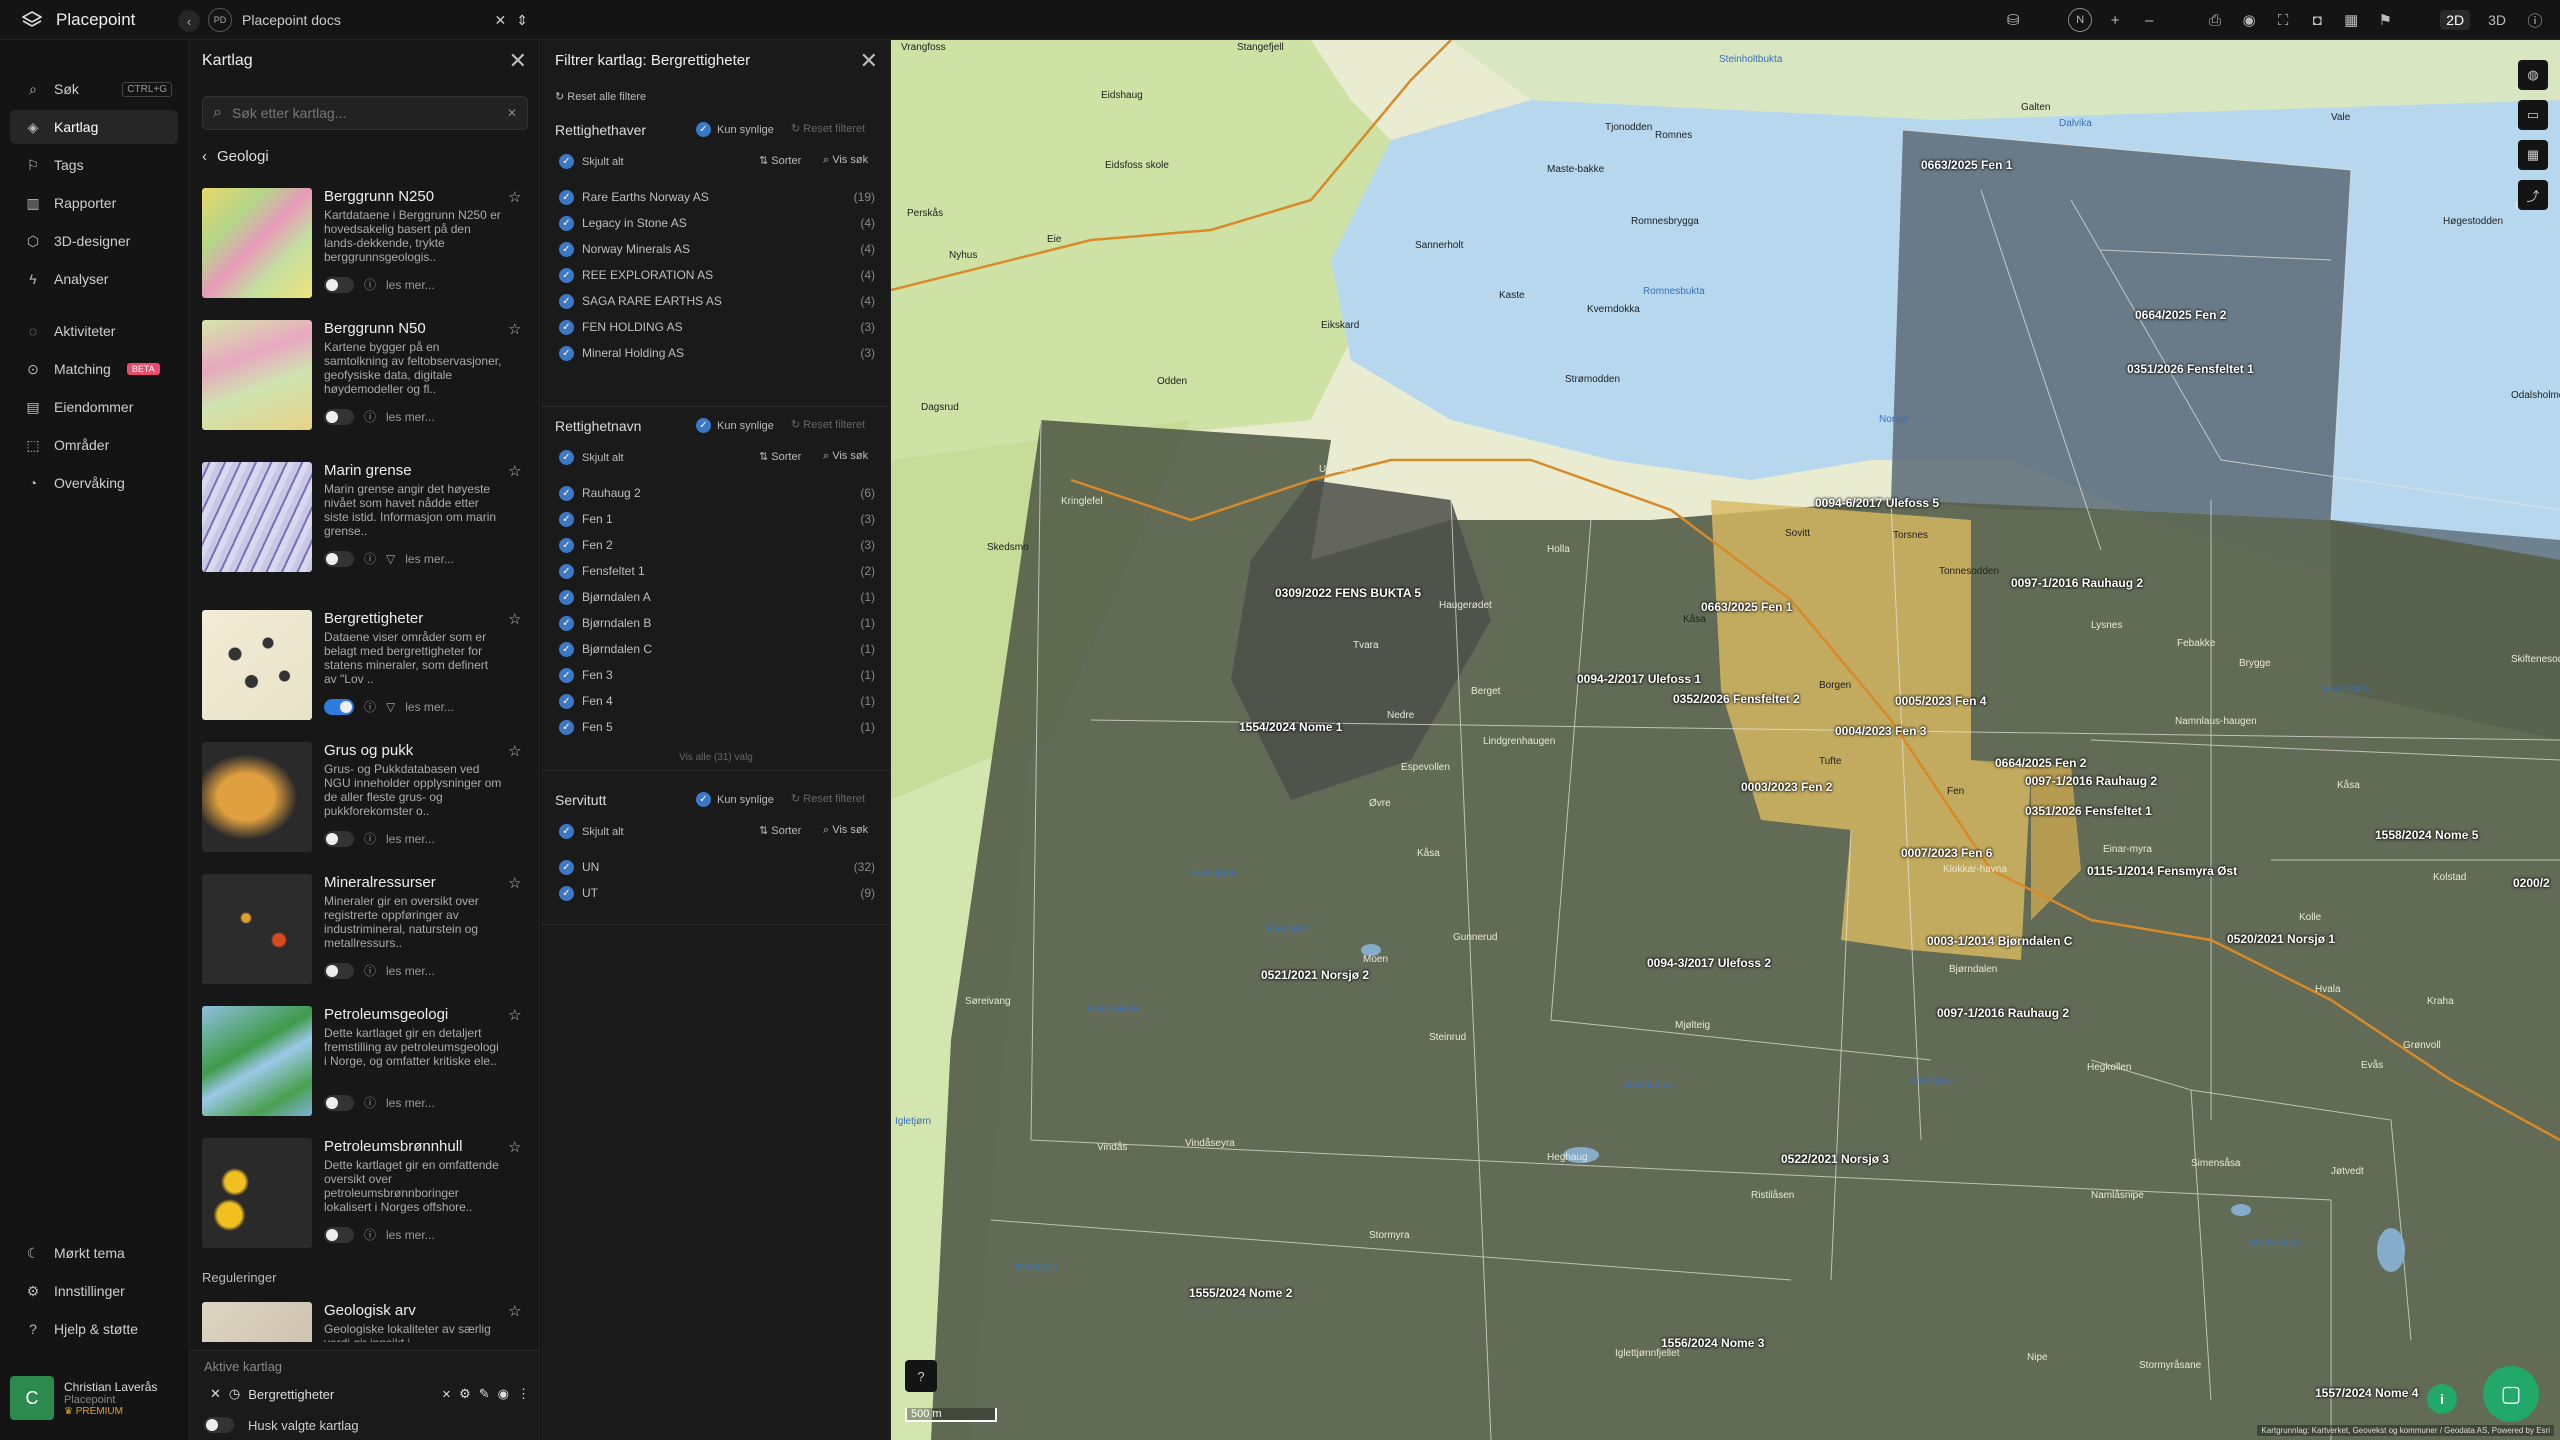 This screenshot has width=2560, height=1440. What do you see at coordinates (717, 649) in the screenshot?
I see `filter-option: ✓ Bjørndalen C (1)` at bounding box center [717, 649].